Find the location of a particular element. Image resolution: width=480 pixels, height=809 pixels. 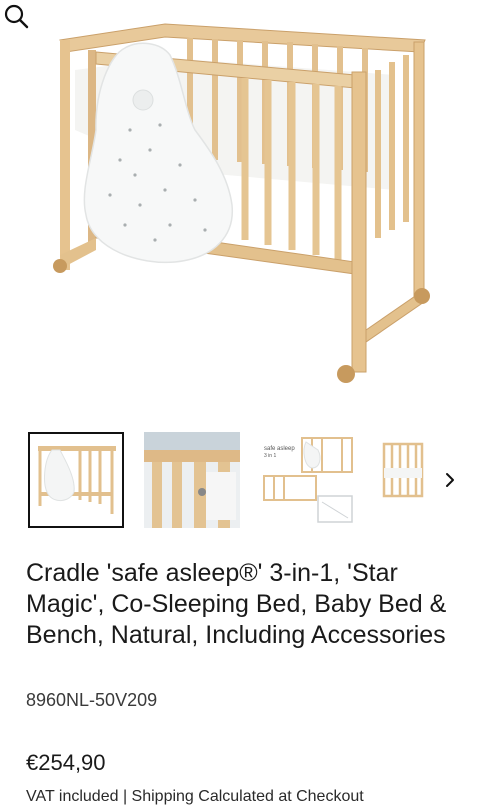

thumbnail-closeup-image is located at coordinates (192, 480).